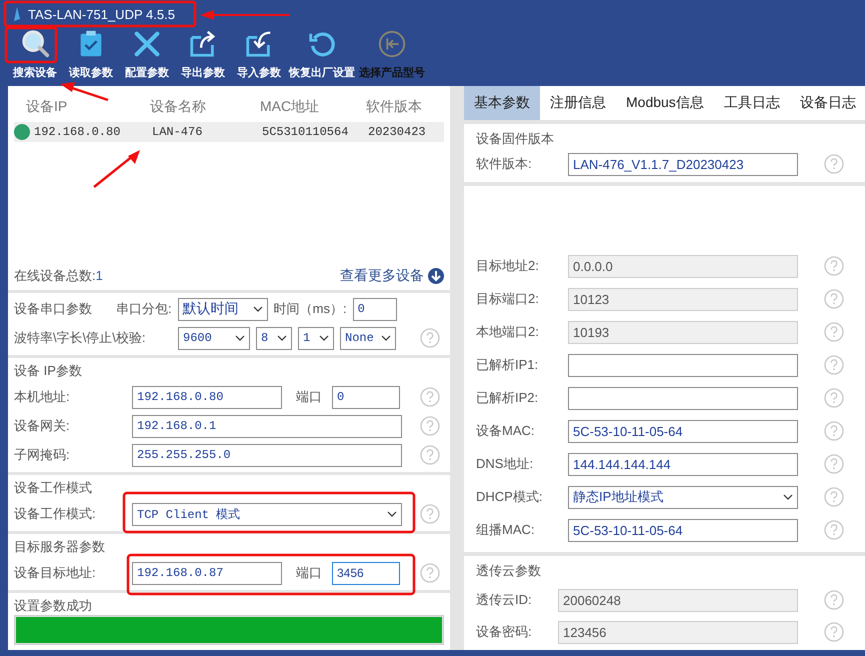 The width and height of the screenshot is (865, 656). I want to click on device-count: 在线设备总数:1, so click(59, 276).